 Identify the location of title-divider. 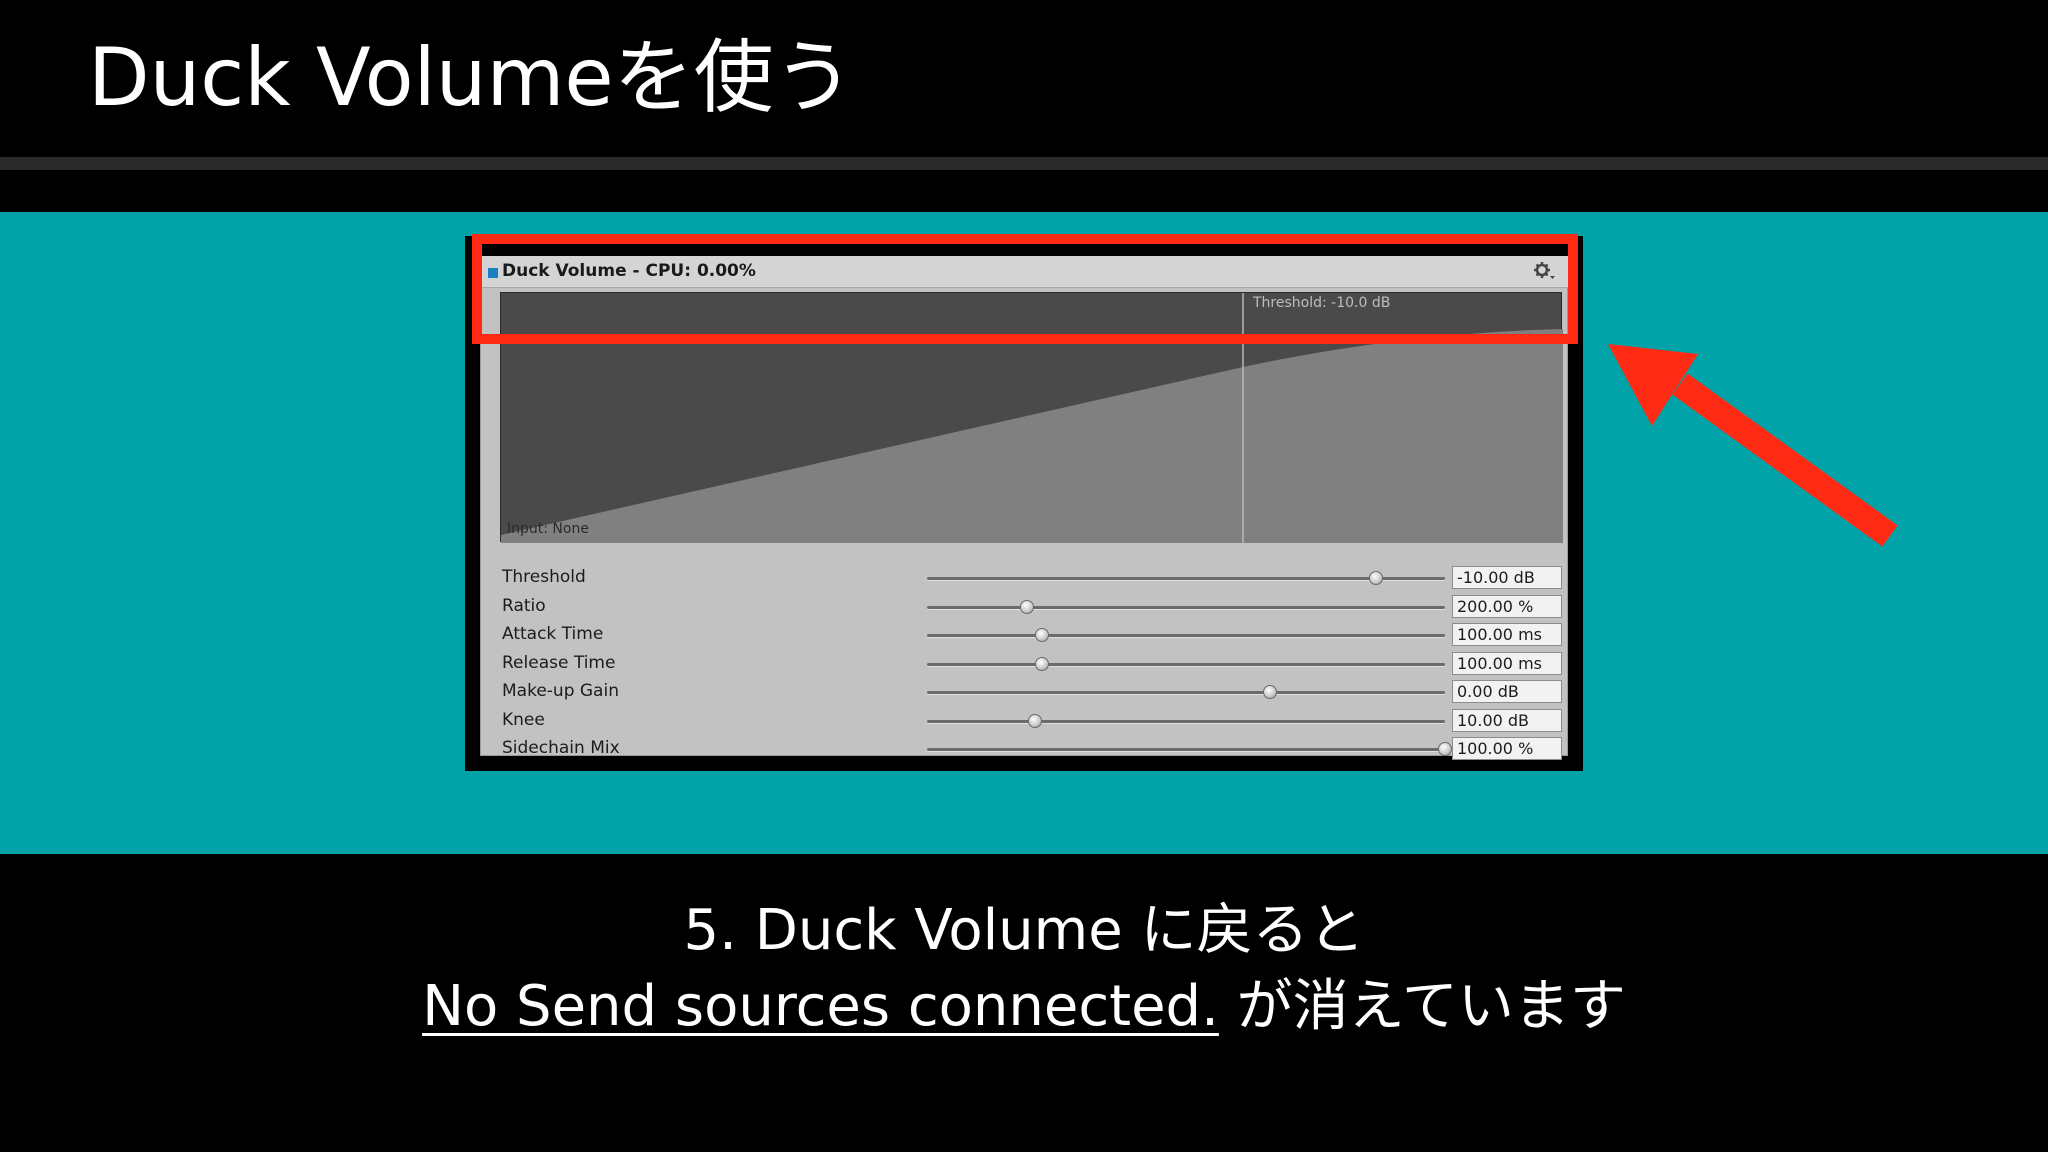
(1024, 163).